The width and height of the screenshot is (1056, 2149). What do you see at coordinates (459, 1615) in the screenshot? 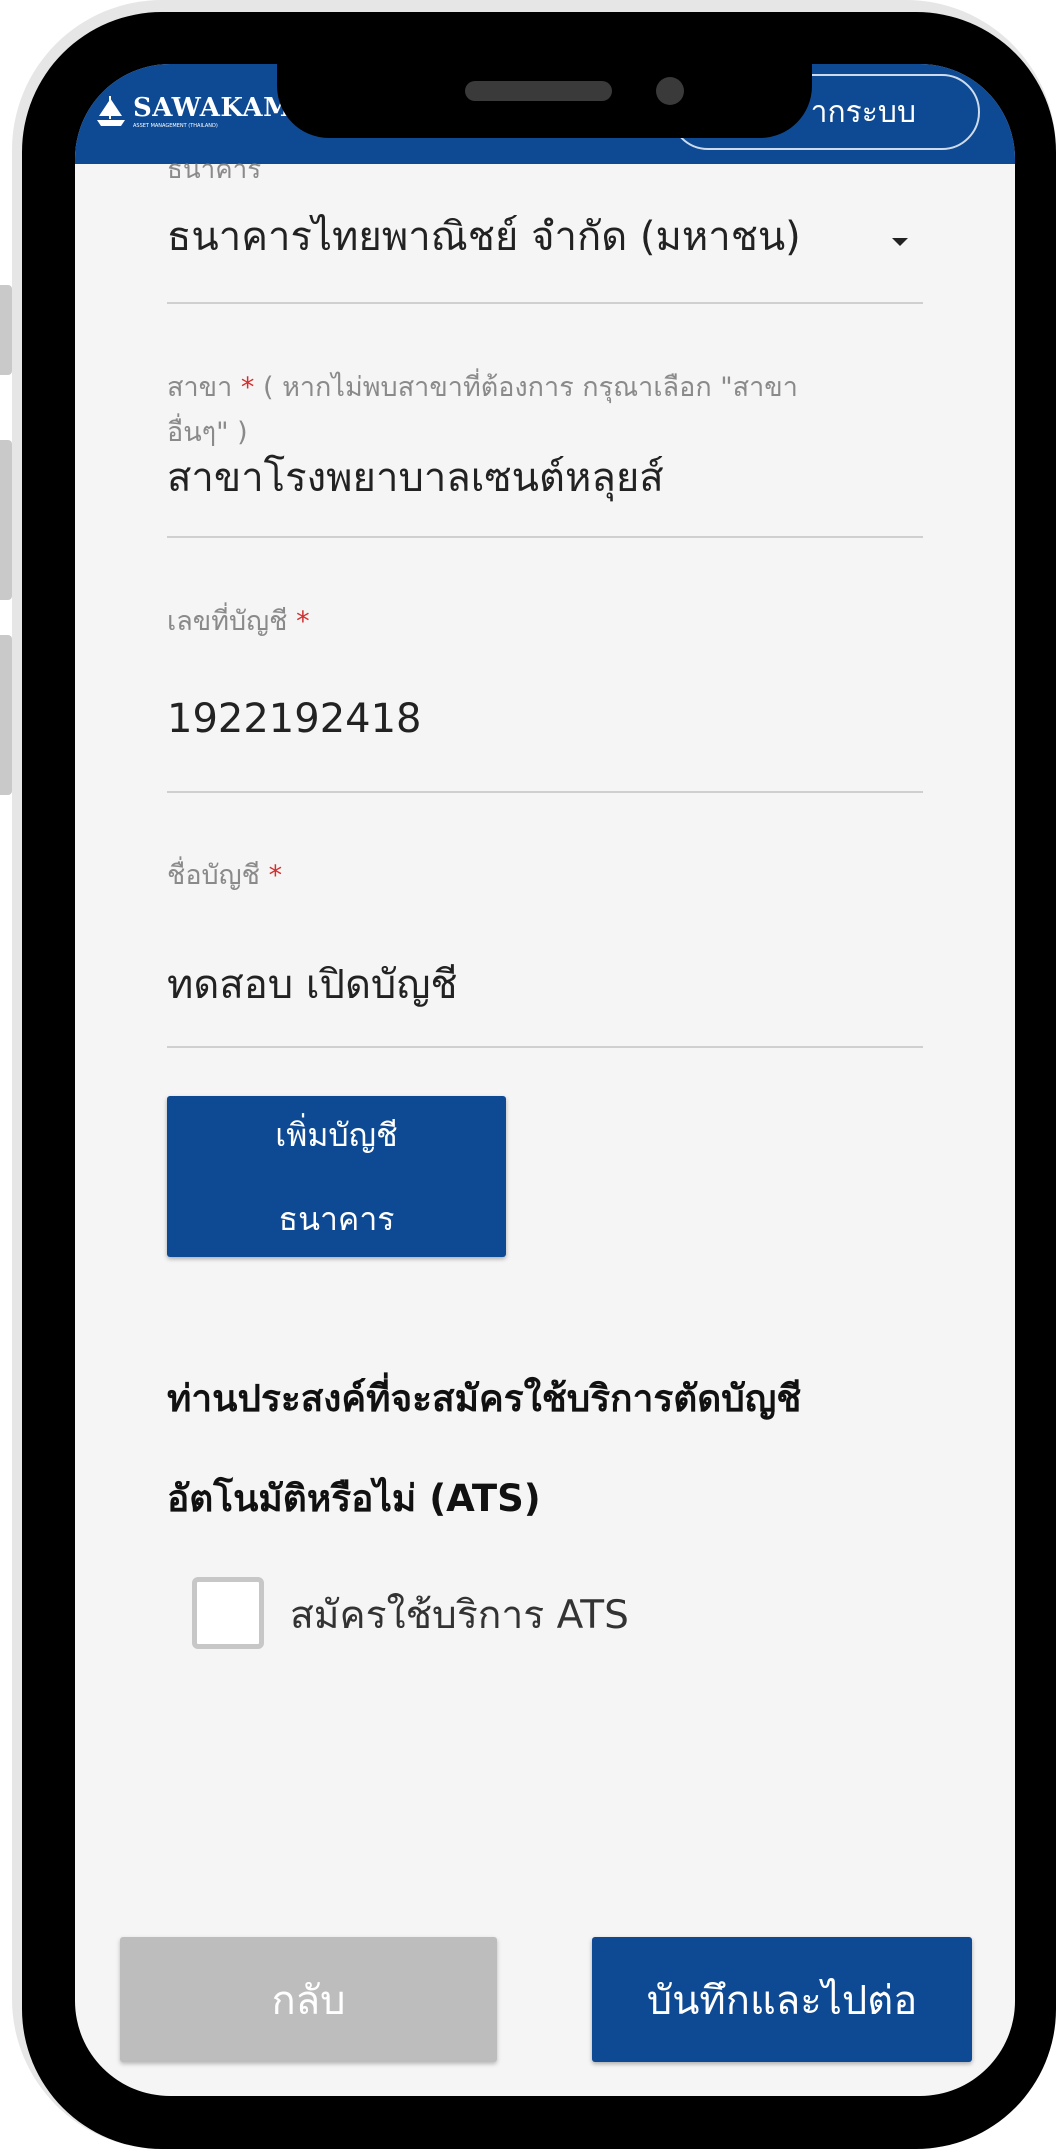
I see `ats-checkbox-label: สมัครใช้บริการ ATS` at bounding box center [459, 1615].